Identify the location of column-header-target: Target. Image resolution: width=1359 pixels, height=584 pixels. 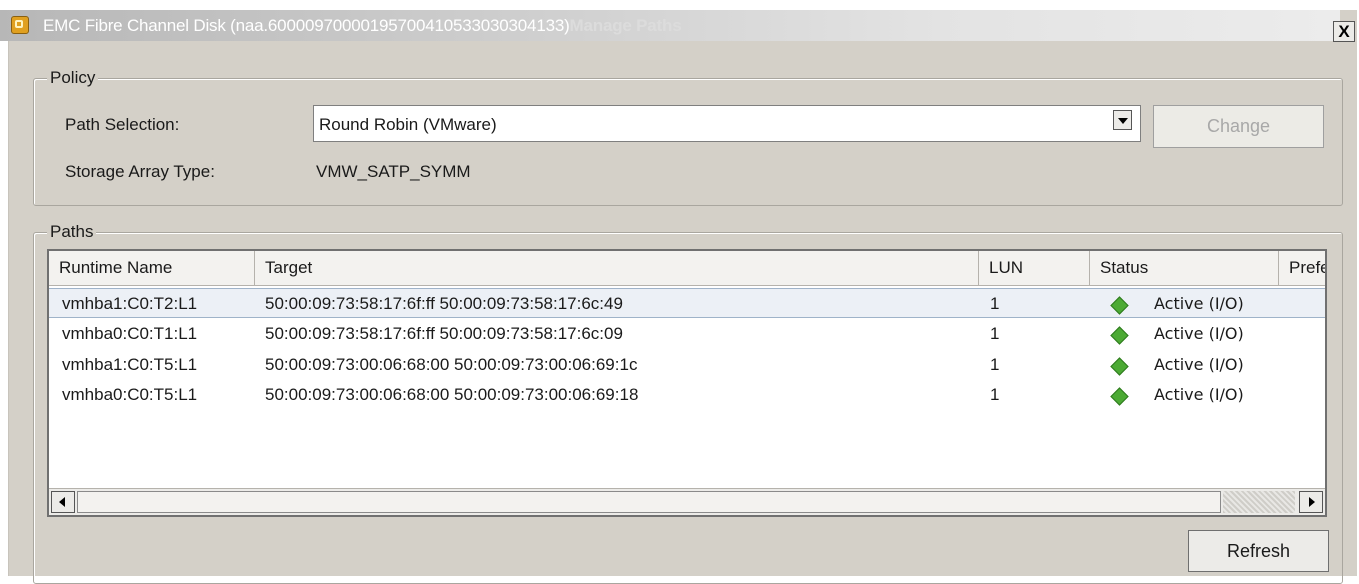
(617, 268).